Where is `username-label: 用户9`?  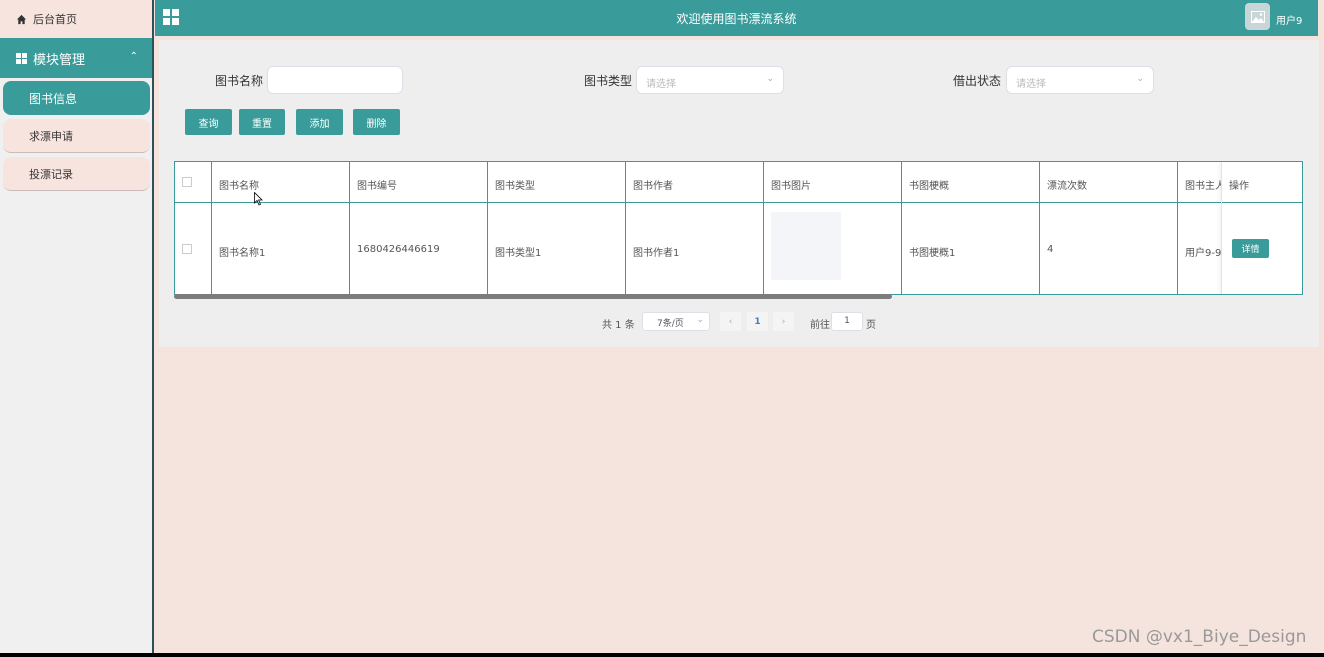 username-label: 用户9 is located at coordinates (1289, 19).